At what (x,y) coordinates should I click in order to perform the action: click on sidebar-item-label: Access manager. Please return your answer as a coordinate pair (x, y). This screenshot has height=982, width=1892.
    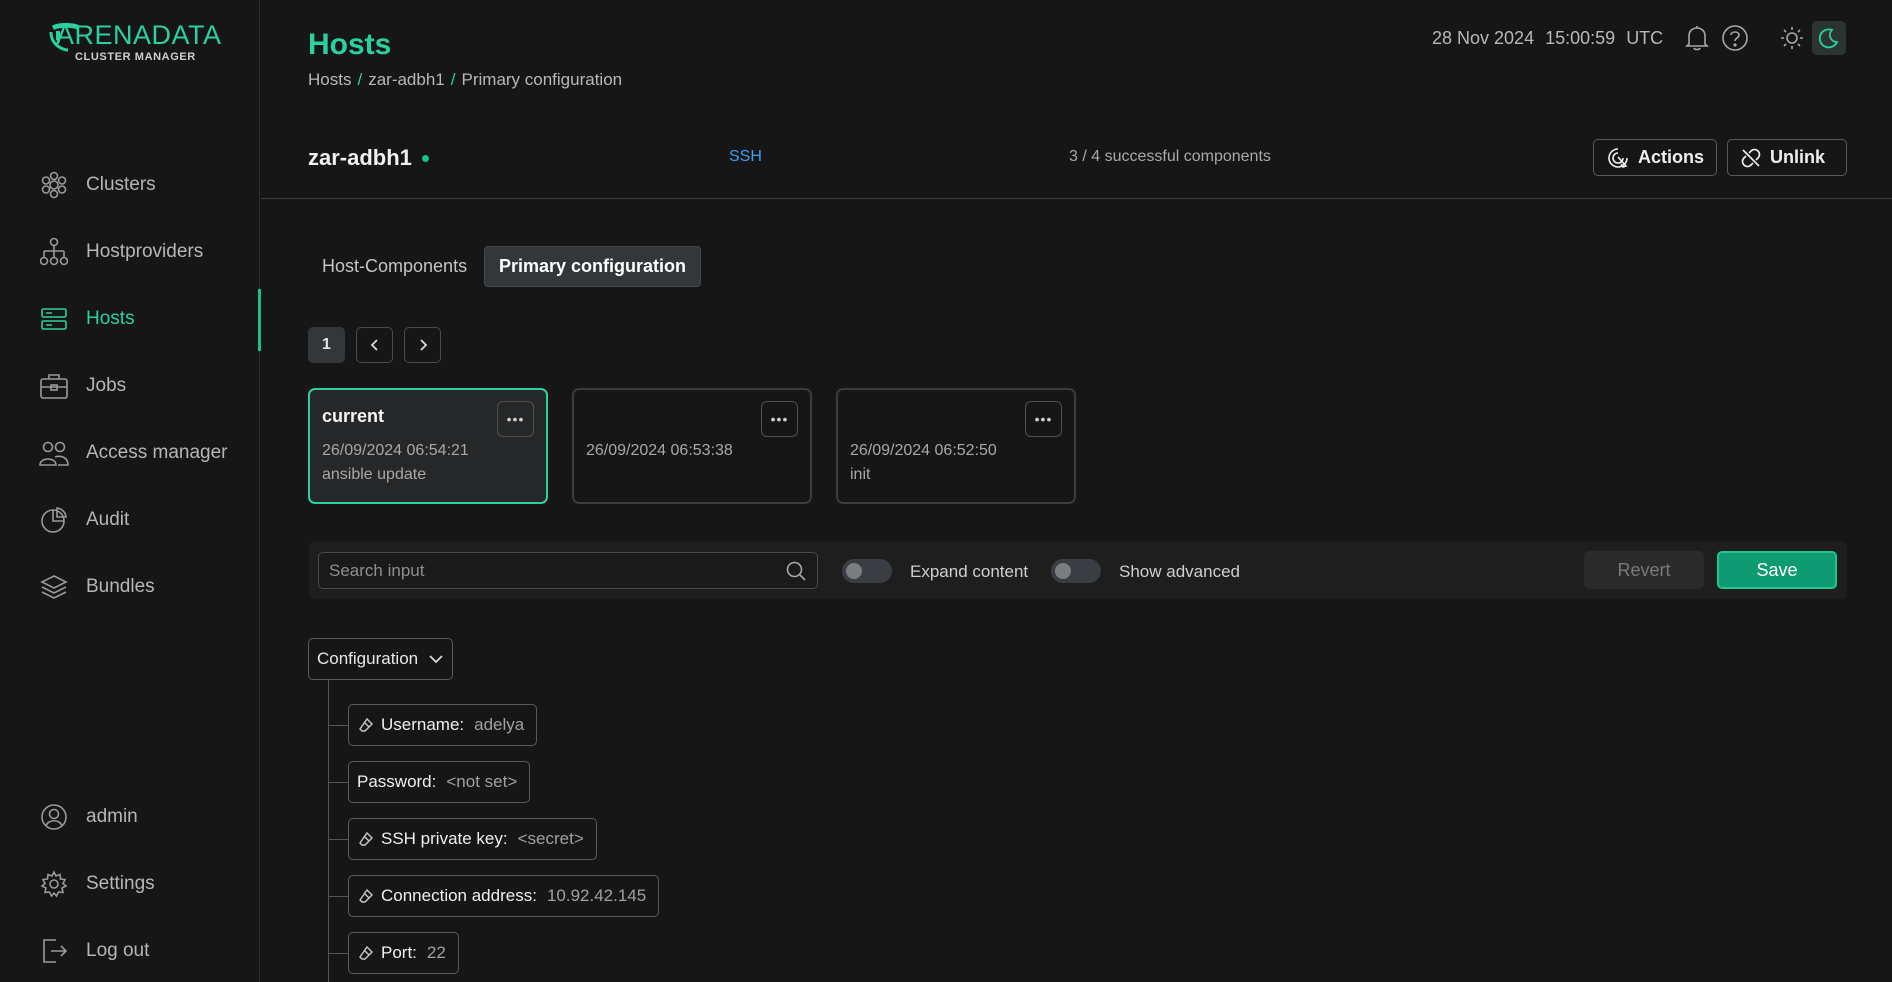
    Looking at the image, I should click on (157, 452).